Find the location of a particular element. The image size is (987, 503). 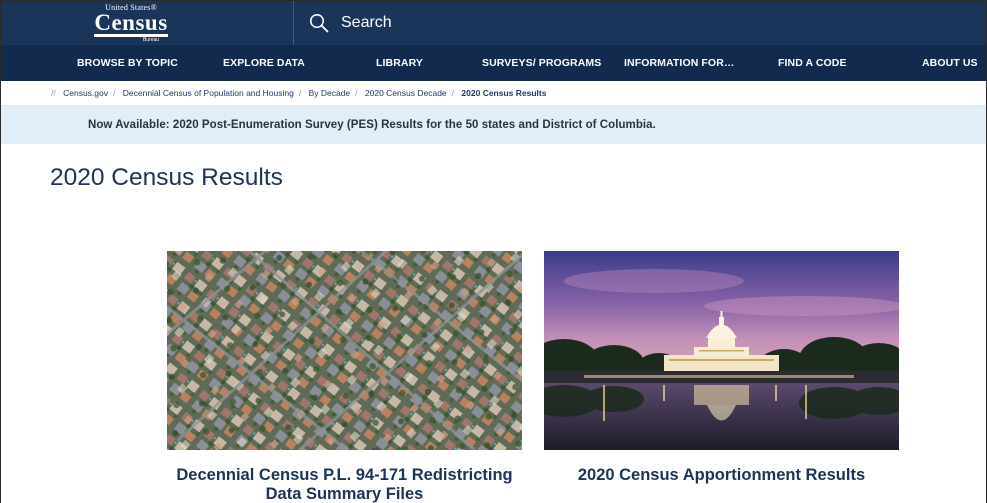

breadcrumb-by-decade: By Decade is located at coordinates (330, 93).